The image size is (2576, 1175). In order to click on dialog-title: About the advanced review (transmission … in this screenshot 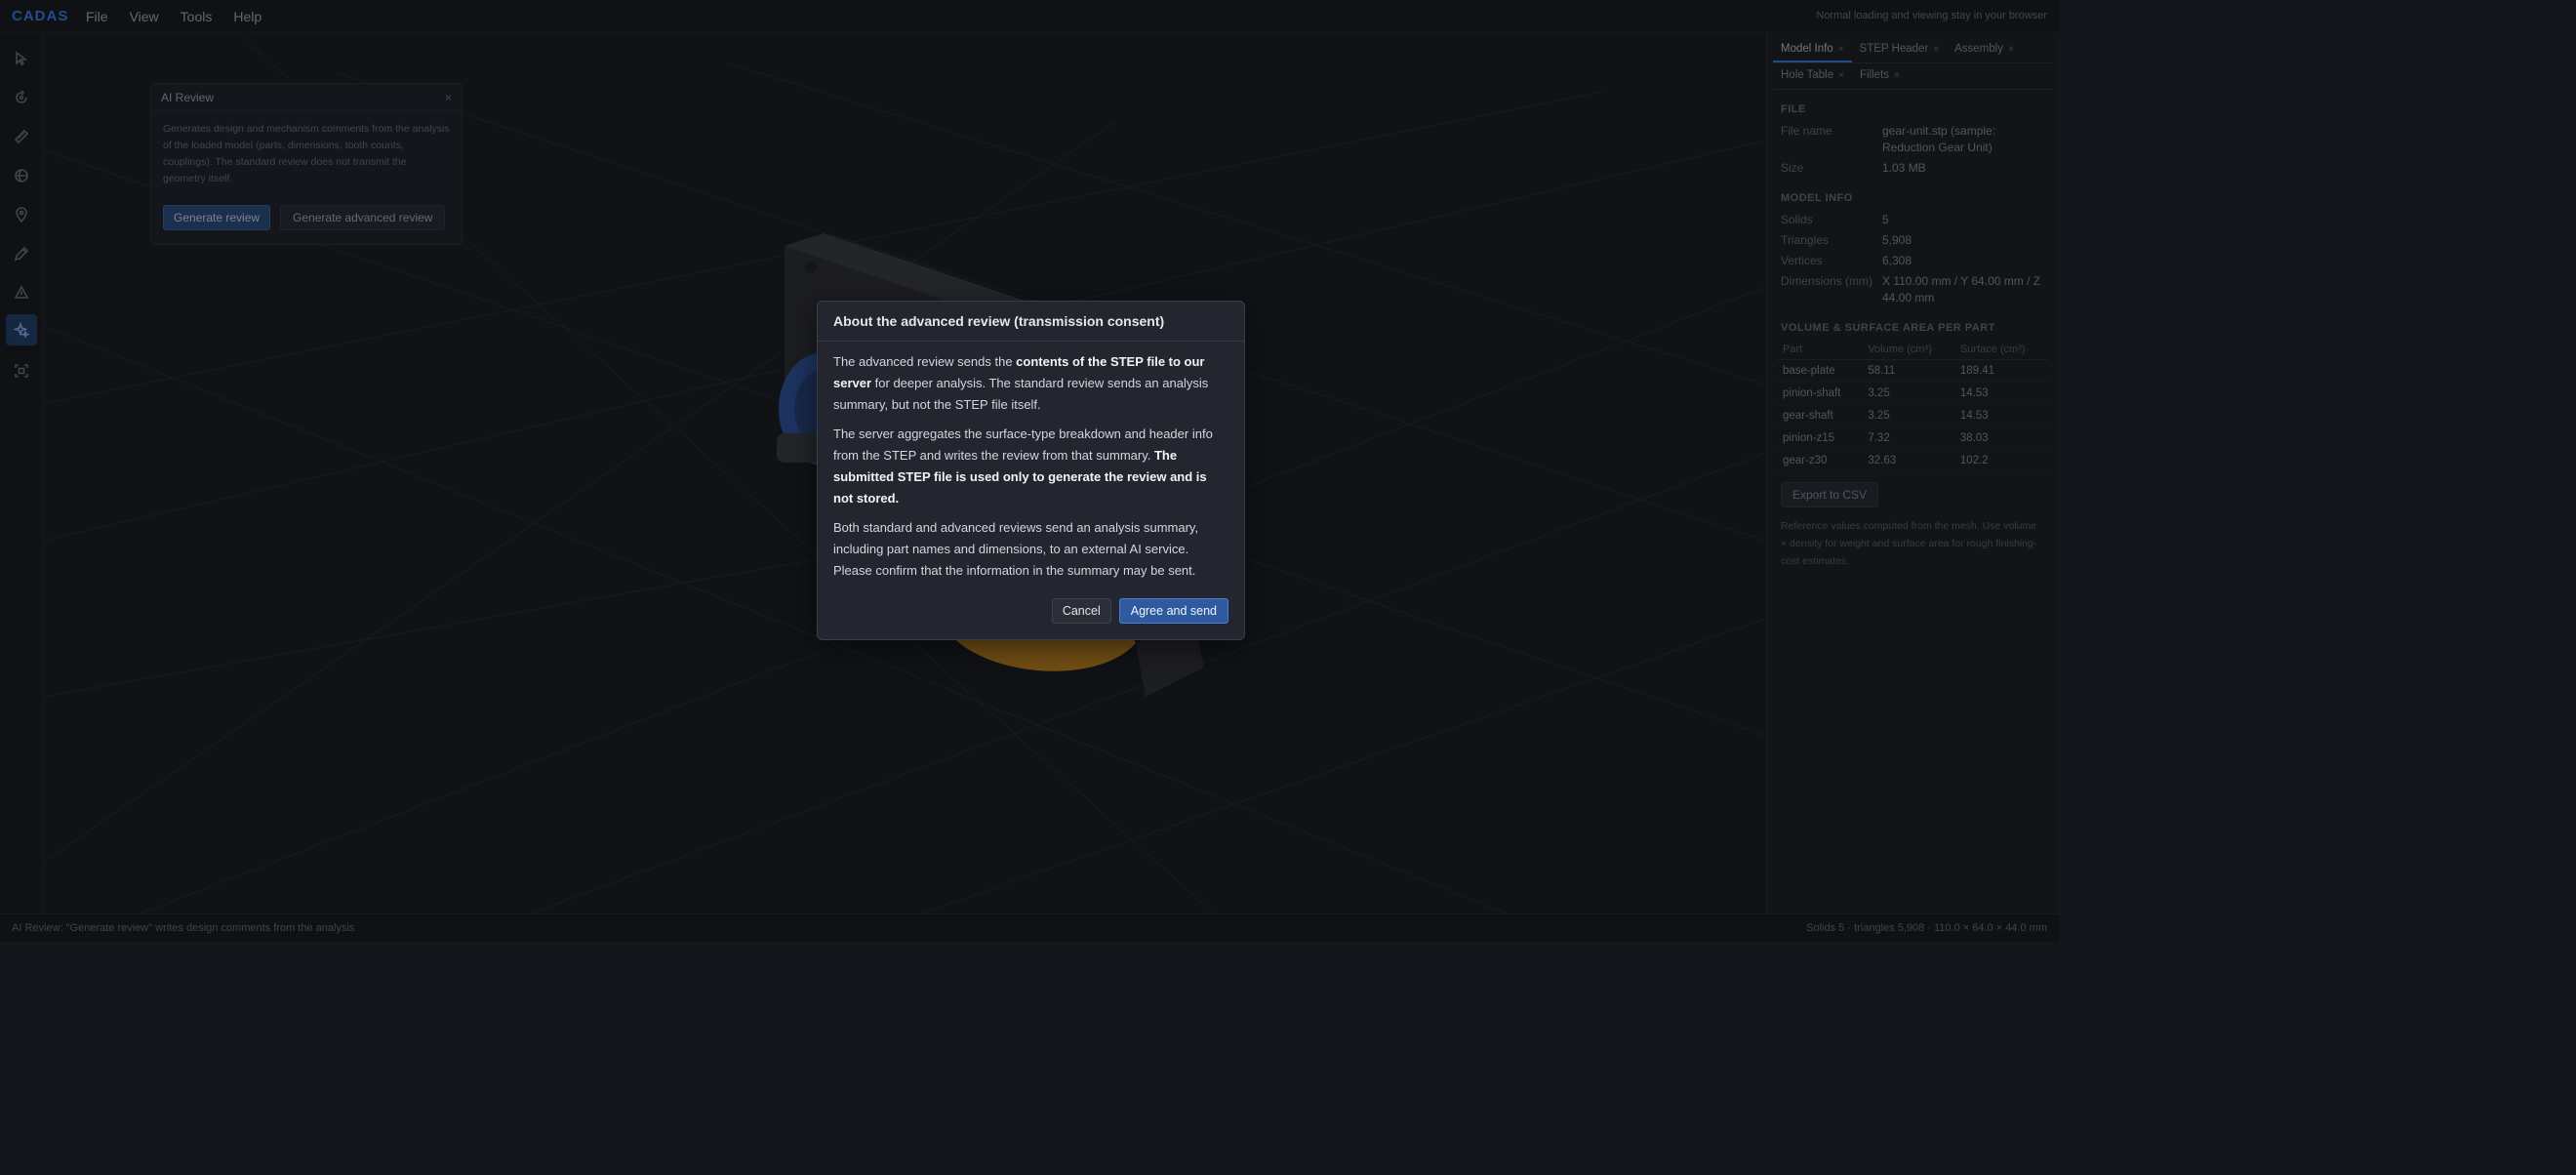, I will do `click(1031, 322)`.